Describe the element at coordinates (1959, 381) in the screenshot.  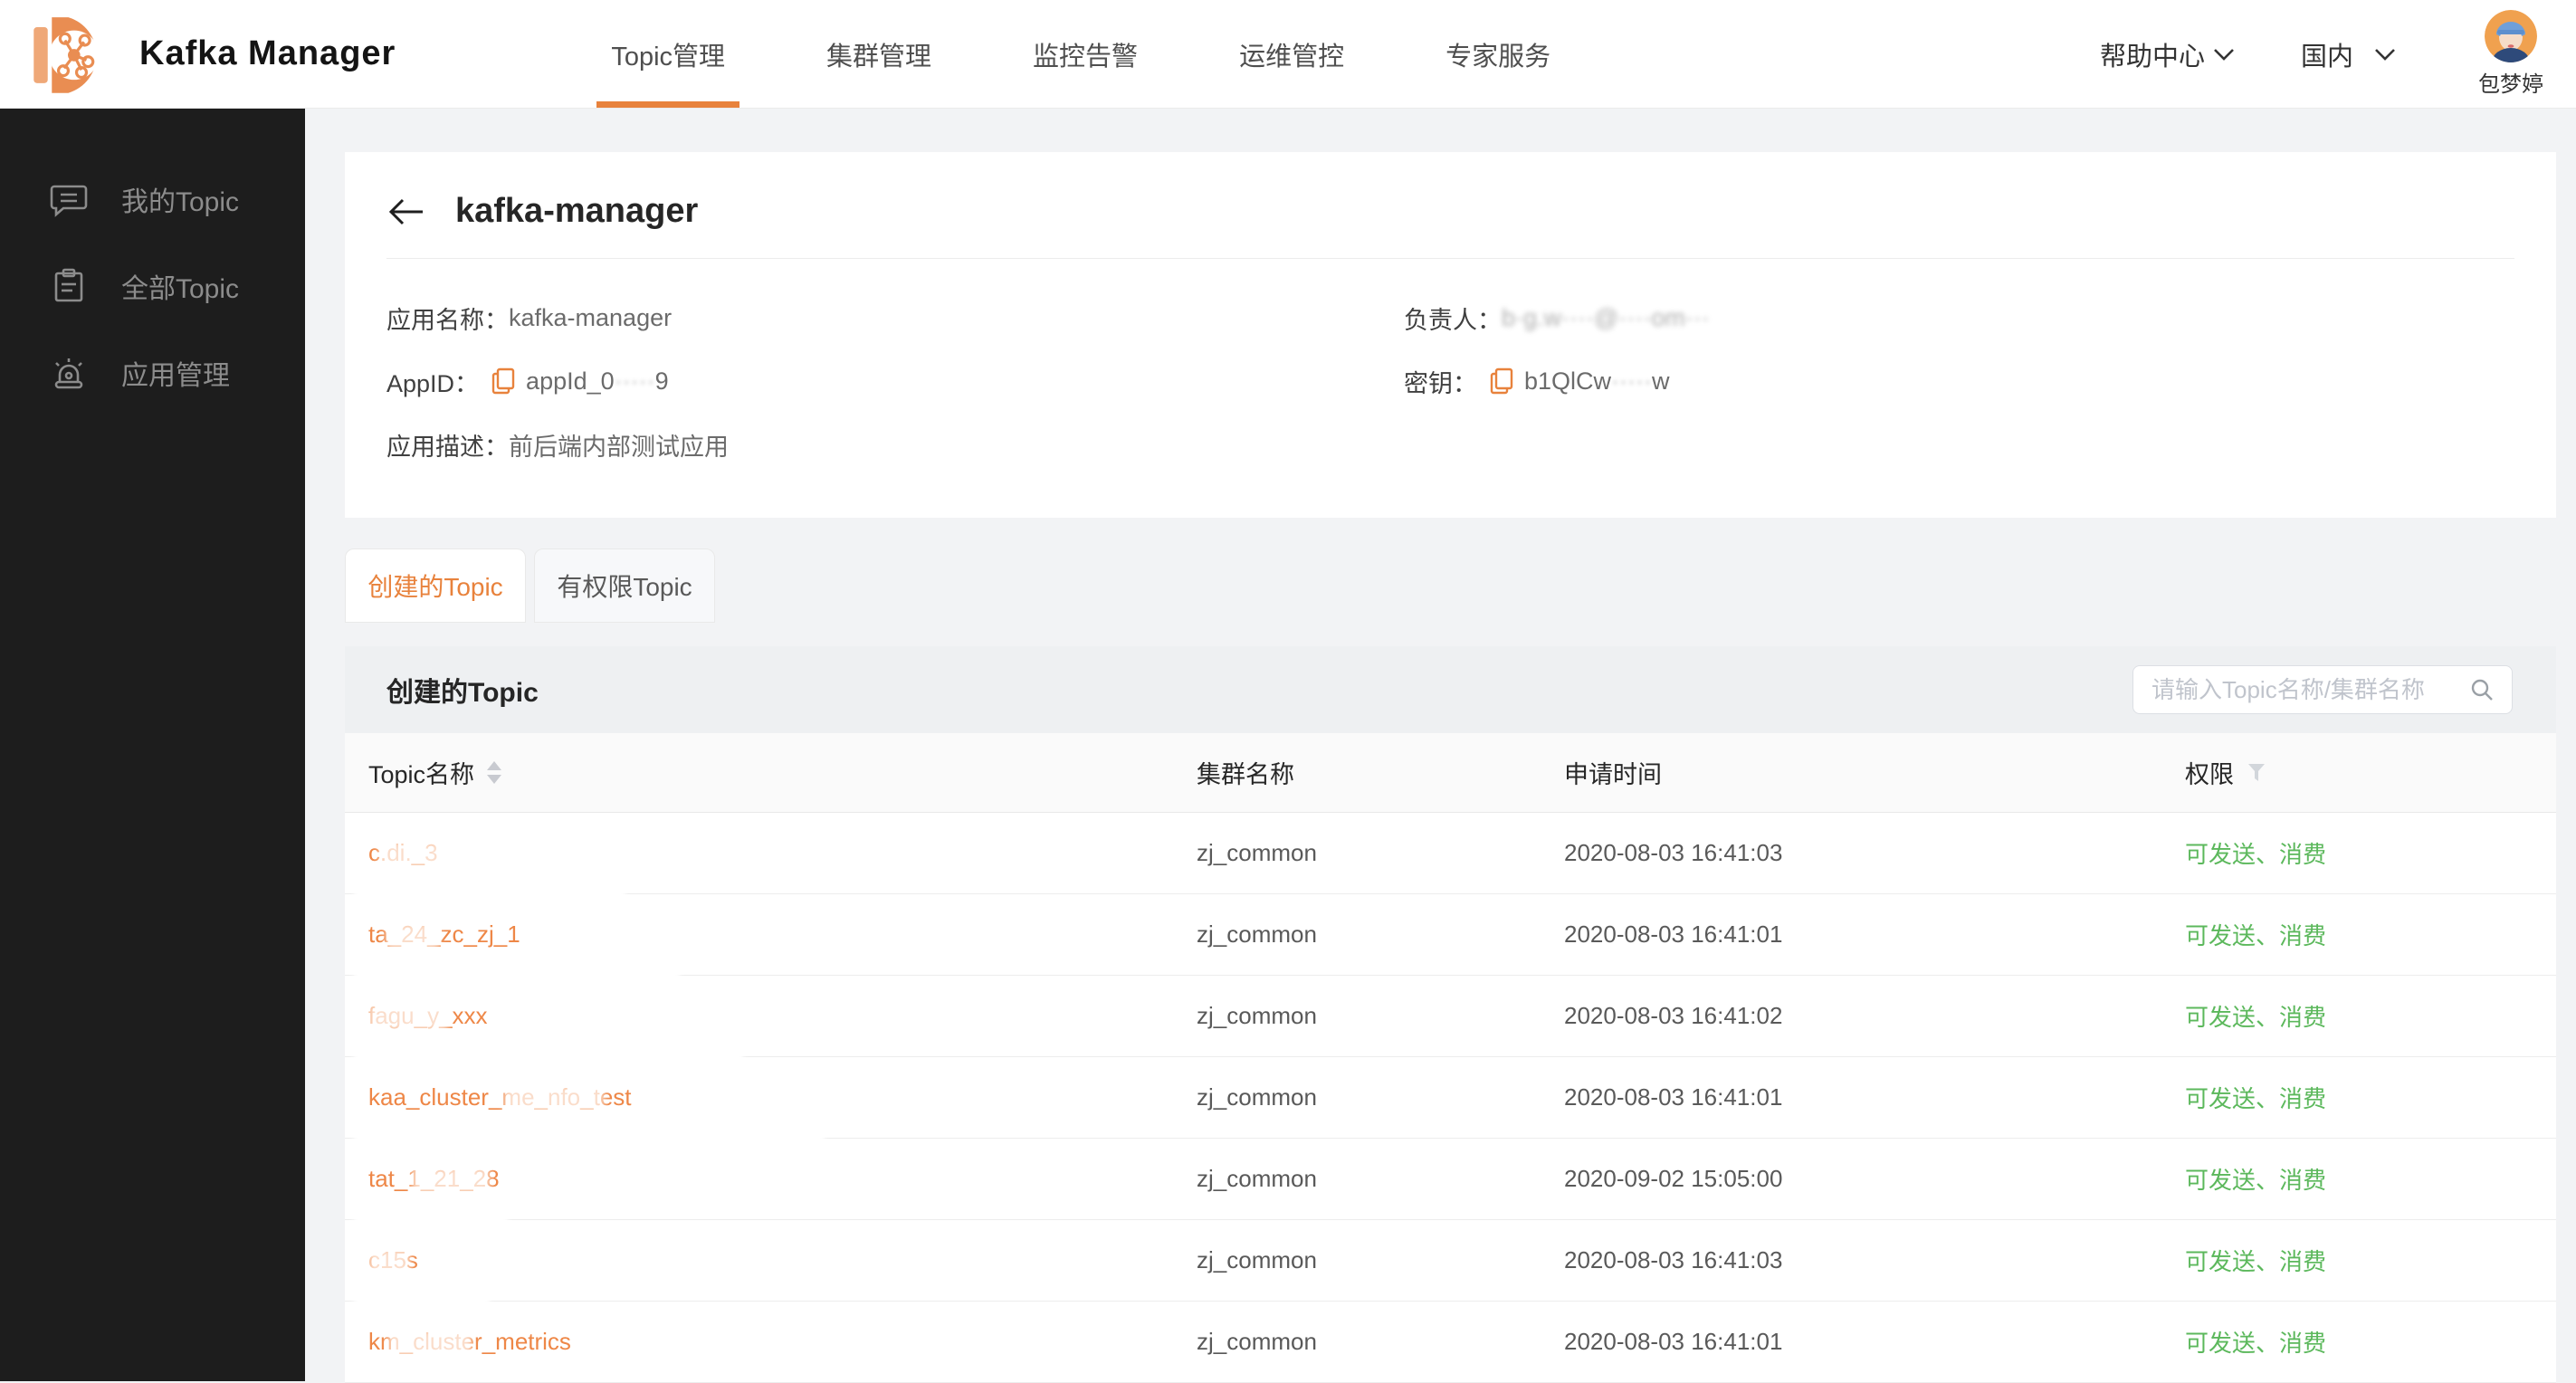
I see `field-secret: 密钥： b1QlCw ····· w` at that location.